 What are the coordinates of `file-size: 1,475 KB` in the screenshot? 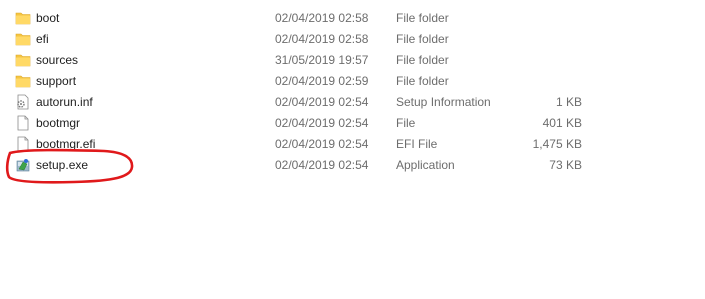 It's located at (557, 144).